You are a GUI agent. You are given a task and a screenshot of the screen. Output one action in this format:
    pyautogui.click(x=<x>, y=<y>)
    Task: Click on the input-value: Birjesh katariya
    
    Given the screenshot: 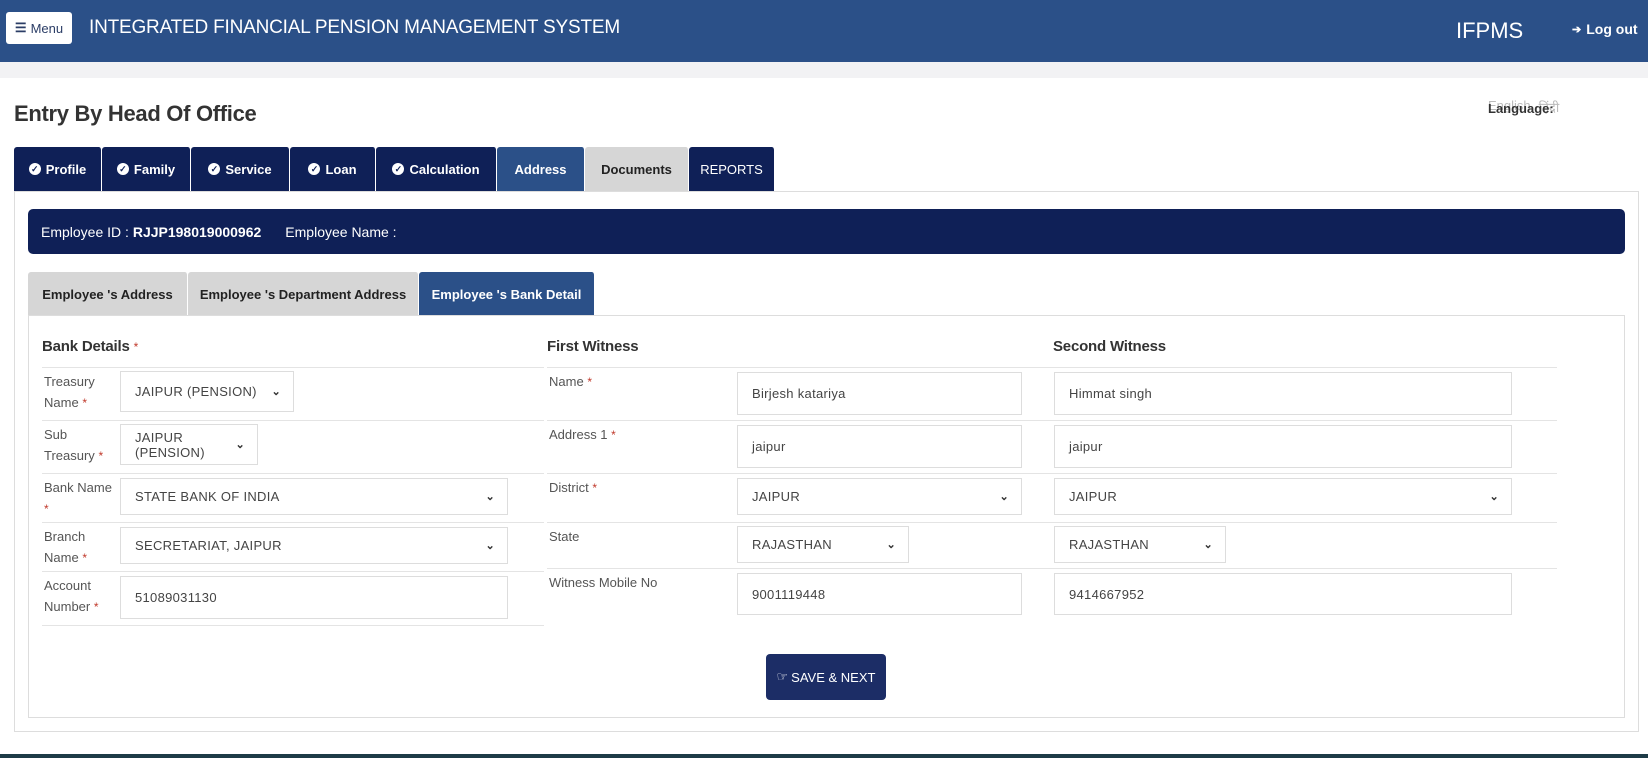 What is the action you would take?
    pyautogui.click(x=799, y=393)
    